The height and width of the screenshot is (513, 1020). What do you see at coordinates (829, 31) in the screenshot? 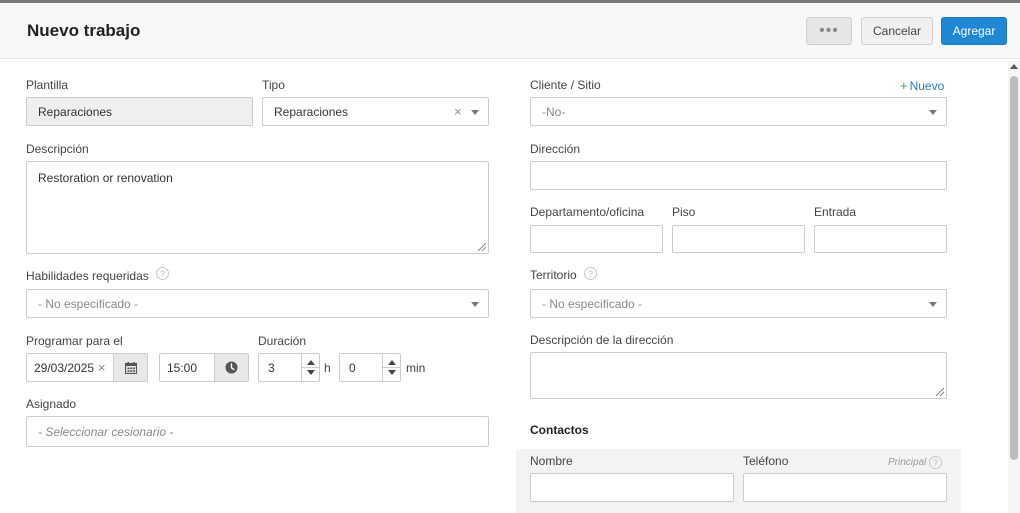
I see `more-options-button: •••` at bounding box center [829, 31].